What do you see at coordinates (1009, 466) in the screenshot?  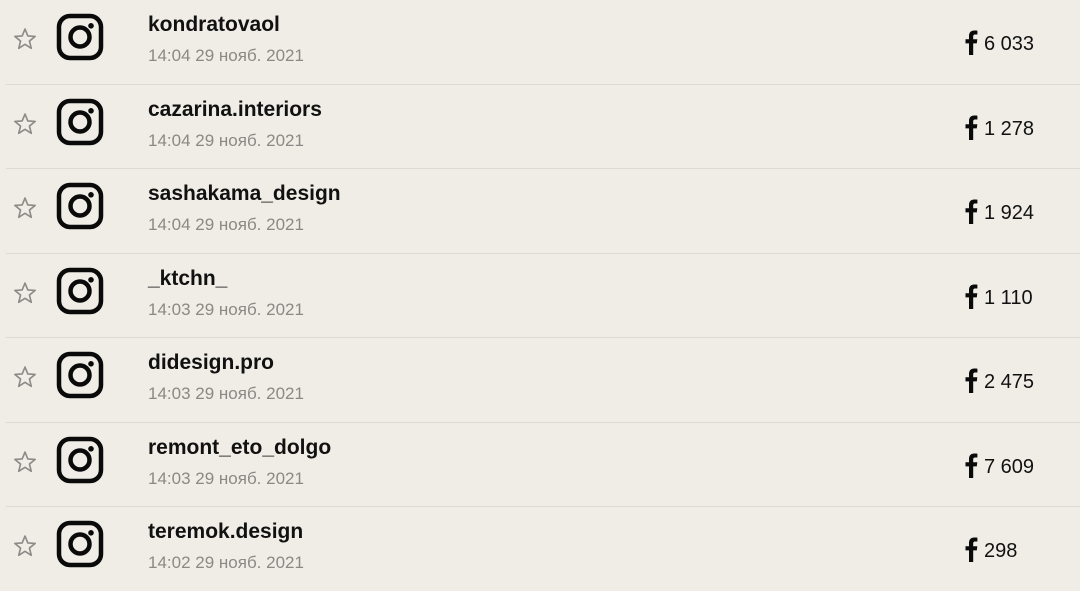 I see `metric-count: 7 609` at bounding box center [1009, 466].